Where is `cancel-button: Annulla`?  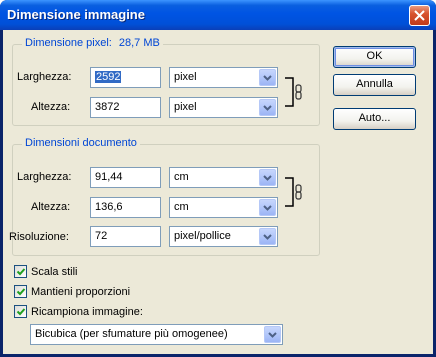 cancel-button: Annulla is located at coordinates (374, 85).